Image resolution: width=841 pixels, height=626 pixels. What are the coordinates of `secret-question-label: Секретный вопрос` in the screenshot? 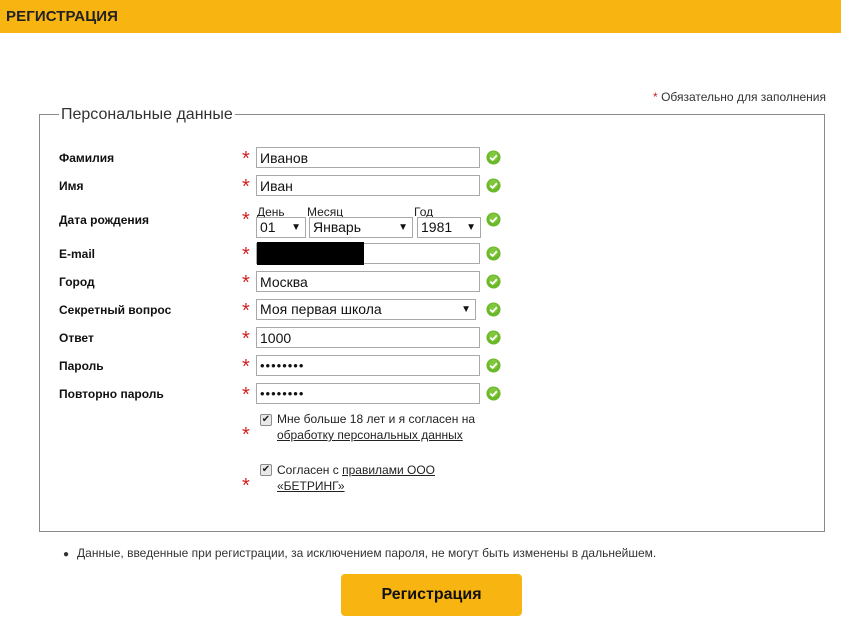 It's located at (115, 310).